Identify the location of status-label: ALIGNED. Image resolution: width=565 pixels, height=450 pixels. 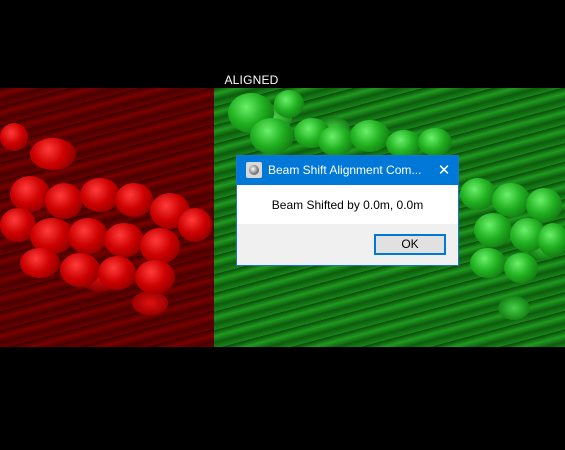
(251, 80).